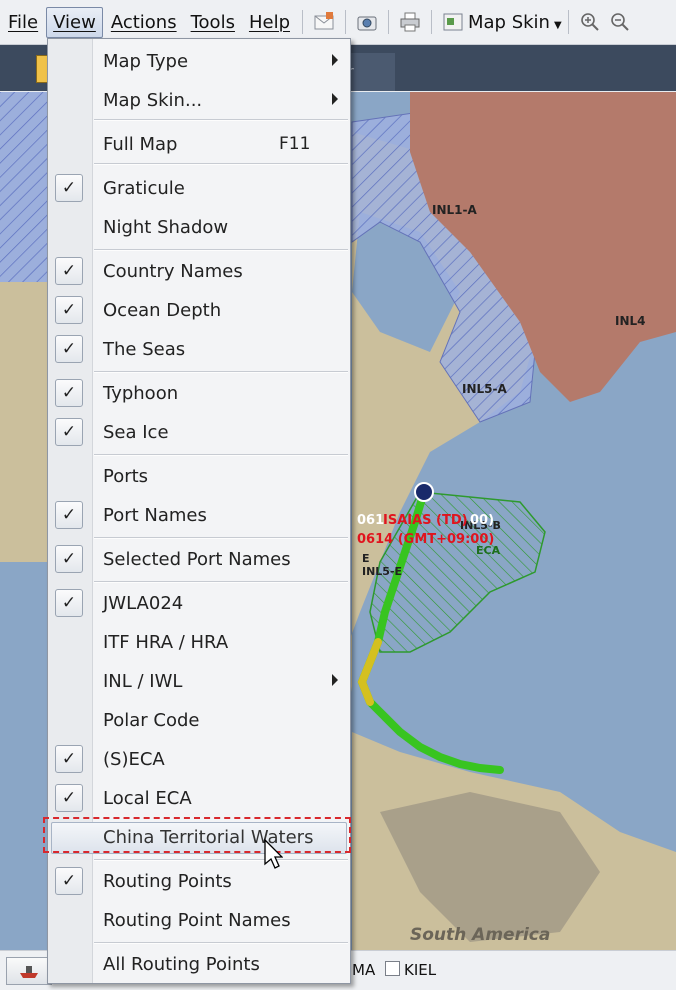 The height and width of the screenshot is (990, 676). What do you see at coordinates (134, 759) in the screenshot?
I see `menu-item-label: (S)ECA` at bounding box center [134, 759].